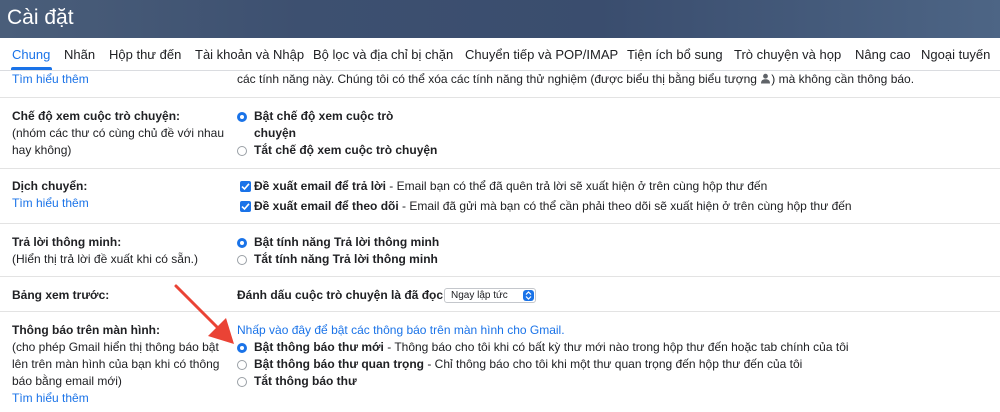  I want to click on learn-more-link: Tìm hiểu thêm, so click(50, 79).